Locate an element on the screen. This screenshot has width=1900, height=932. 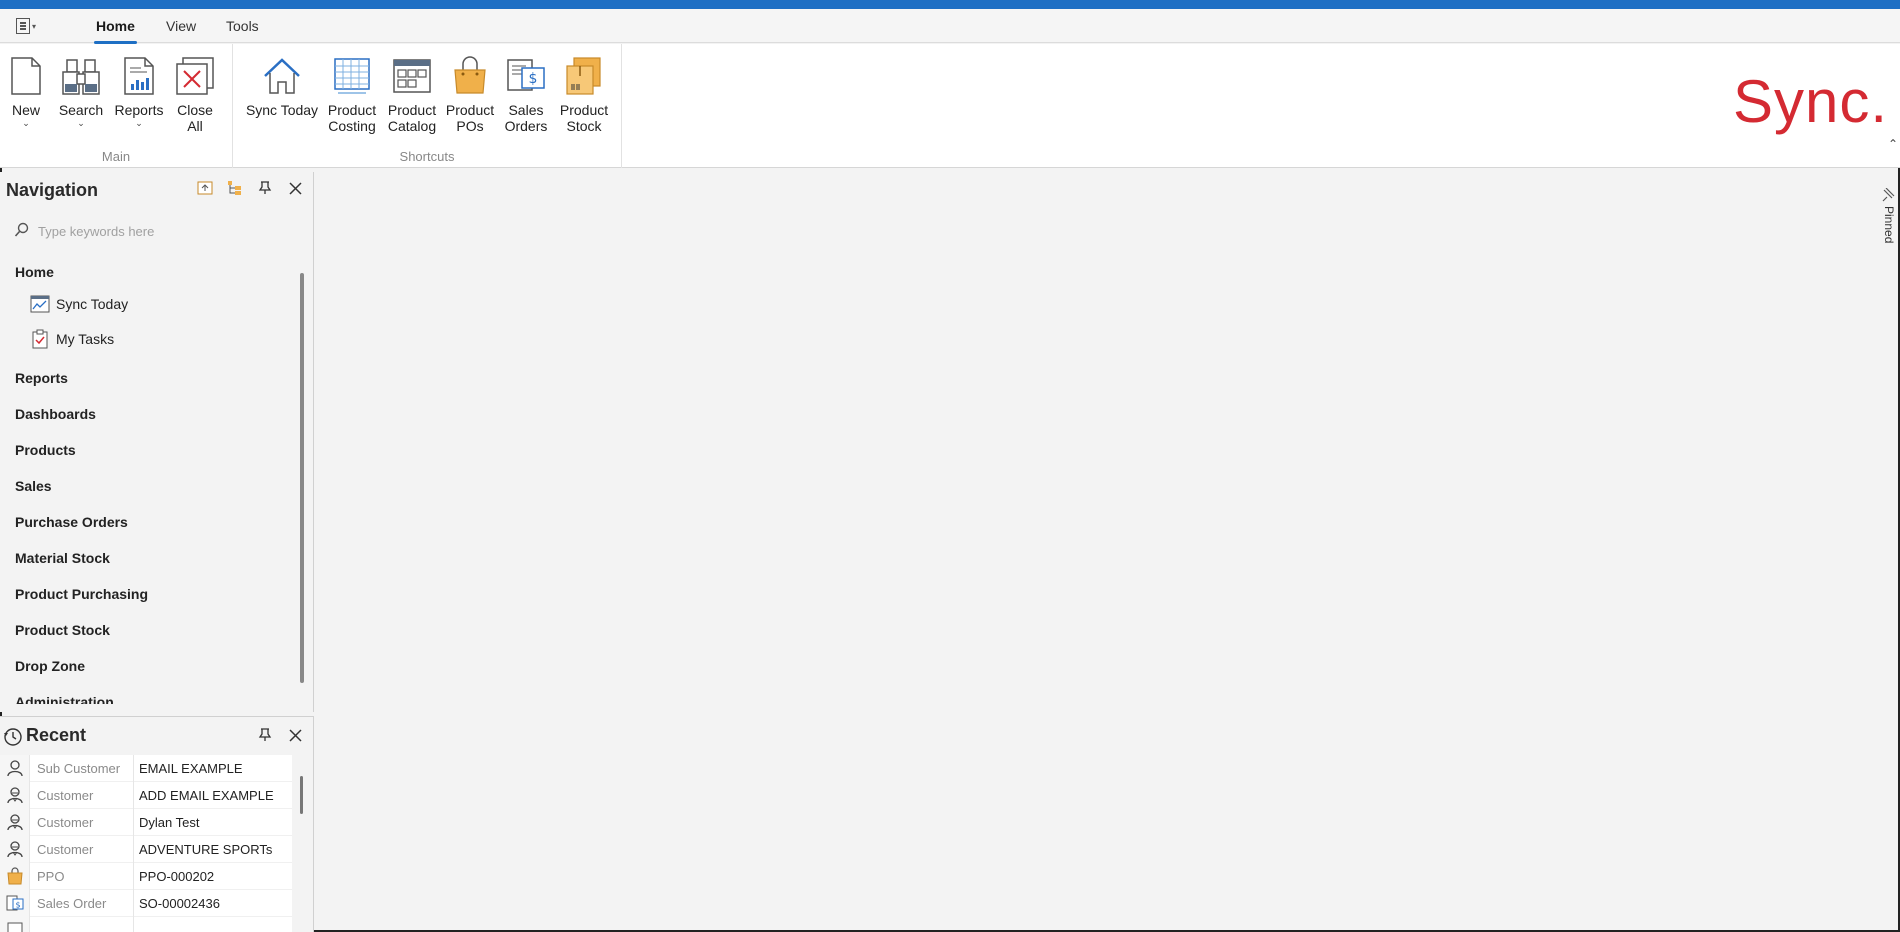
nav-group-product-stock: Product Stock is located at coordinates (62, 630).